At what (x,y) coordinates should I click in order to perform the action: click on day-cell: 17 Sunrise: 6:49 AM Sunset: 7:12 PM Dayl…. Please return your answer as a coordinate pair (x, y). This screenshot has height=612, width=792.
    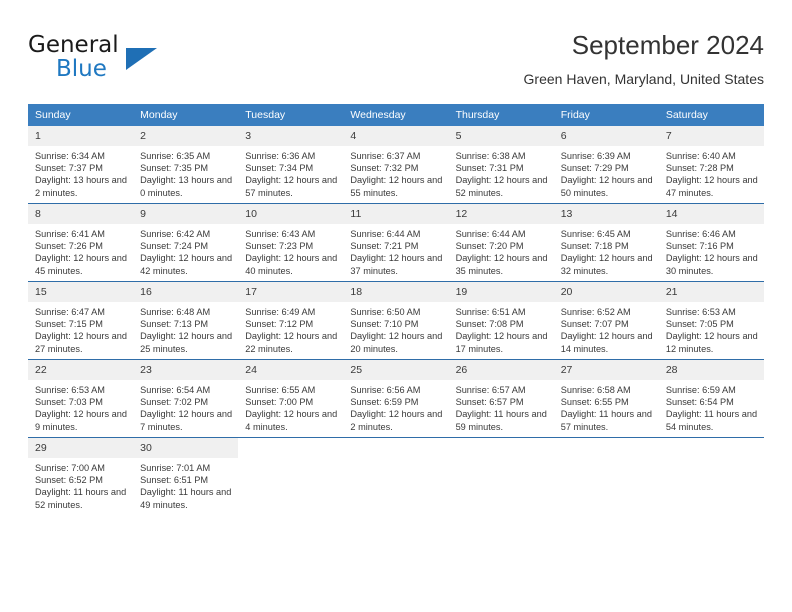
    Looking at the image, I should click on (291, 320).